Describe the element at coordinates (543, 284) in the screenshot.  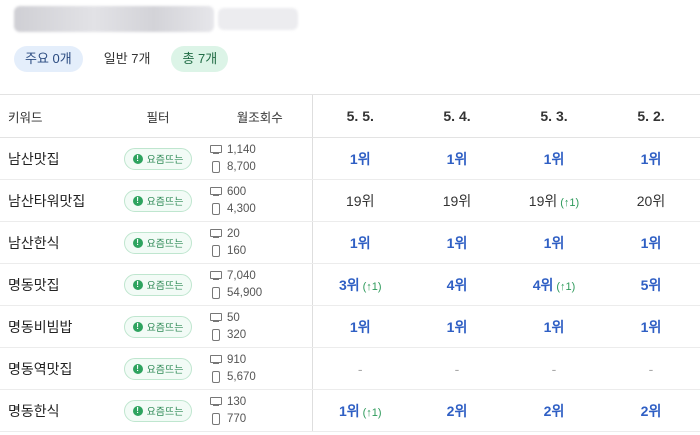
I see `rank-value: 4위` at that location.